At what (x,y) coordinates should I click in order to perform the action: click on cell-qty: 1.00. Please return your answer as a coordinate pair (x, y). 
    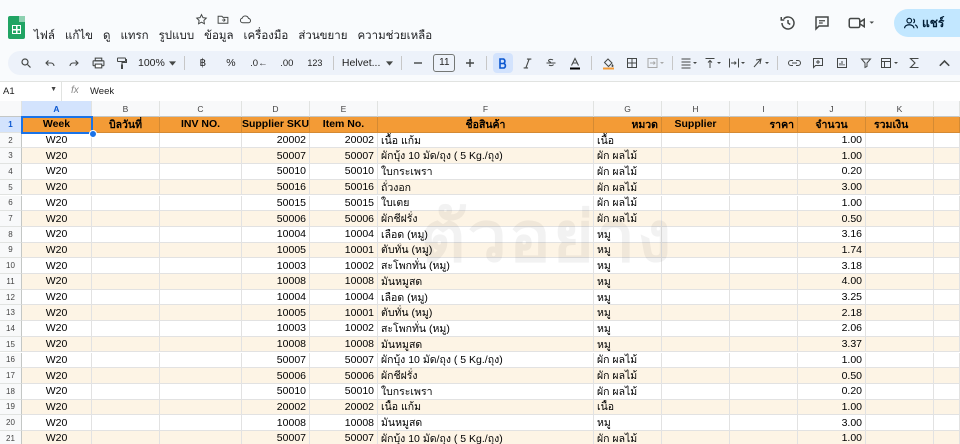
    Looking at the image, I should click on (832, 140).